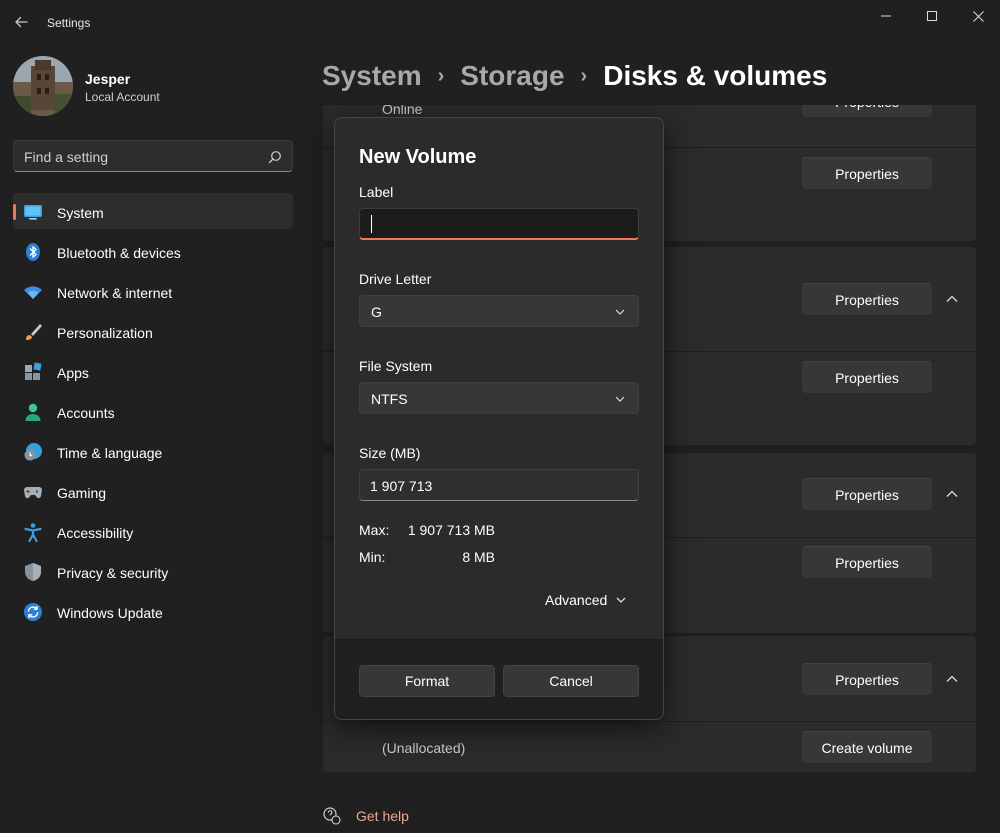 The height and width of the screenshot is (833, 1000). What do you see at coordinates (33, 292) in the screenshot?
I see `wifi-icon` at bounding box center [33, 292].